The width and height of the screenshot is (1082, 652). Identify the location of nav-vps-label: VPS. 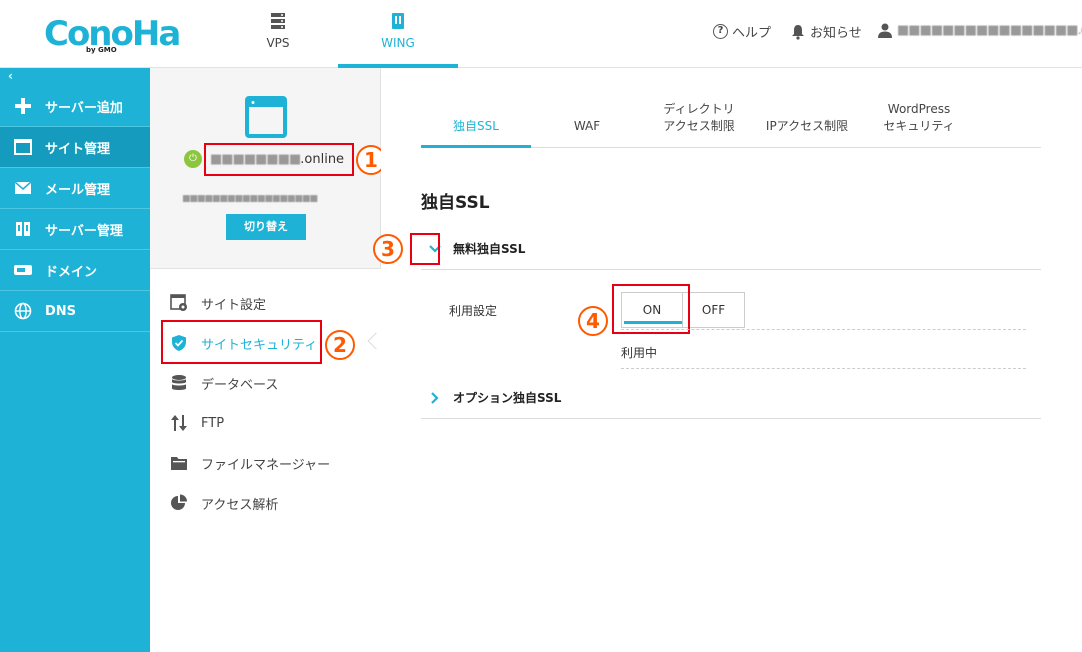
(278, 43).